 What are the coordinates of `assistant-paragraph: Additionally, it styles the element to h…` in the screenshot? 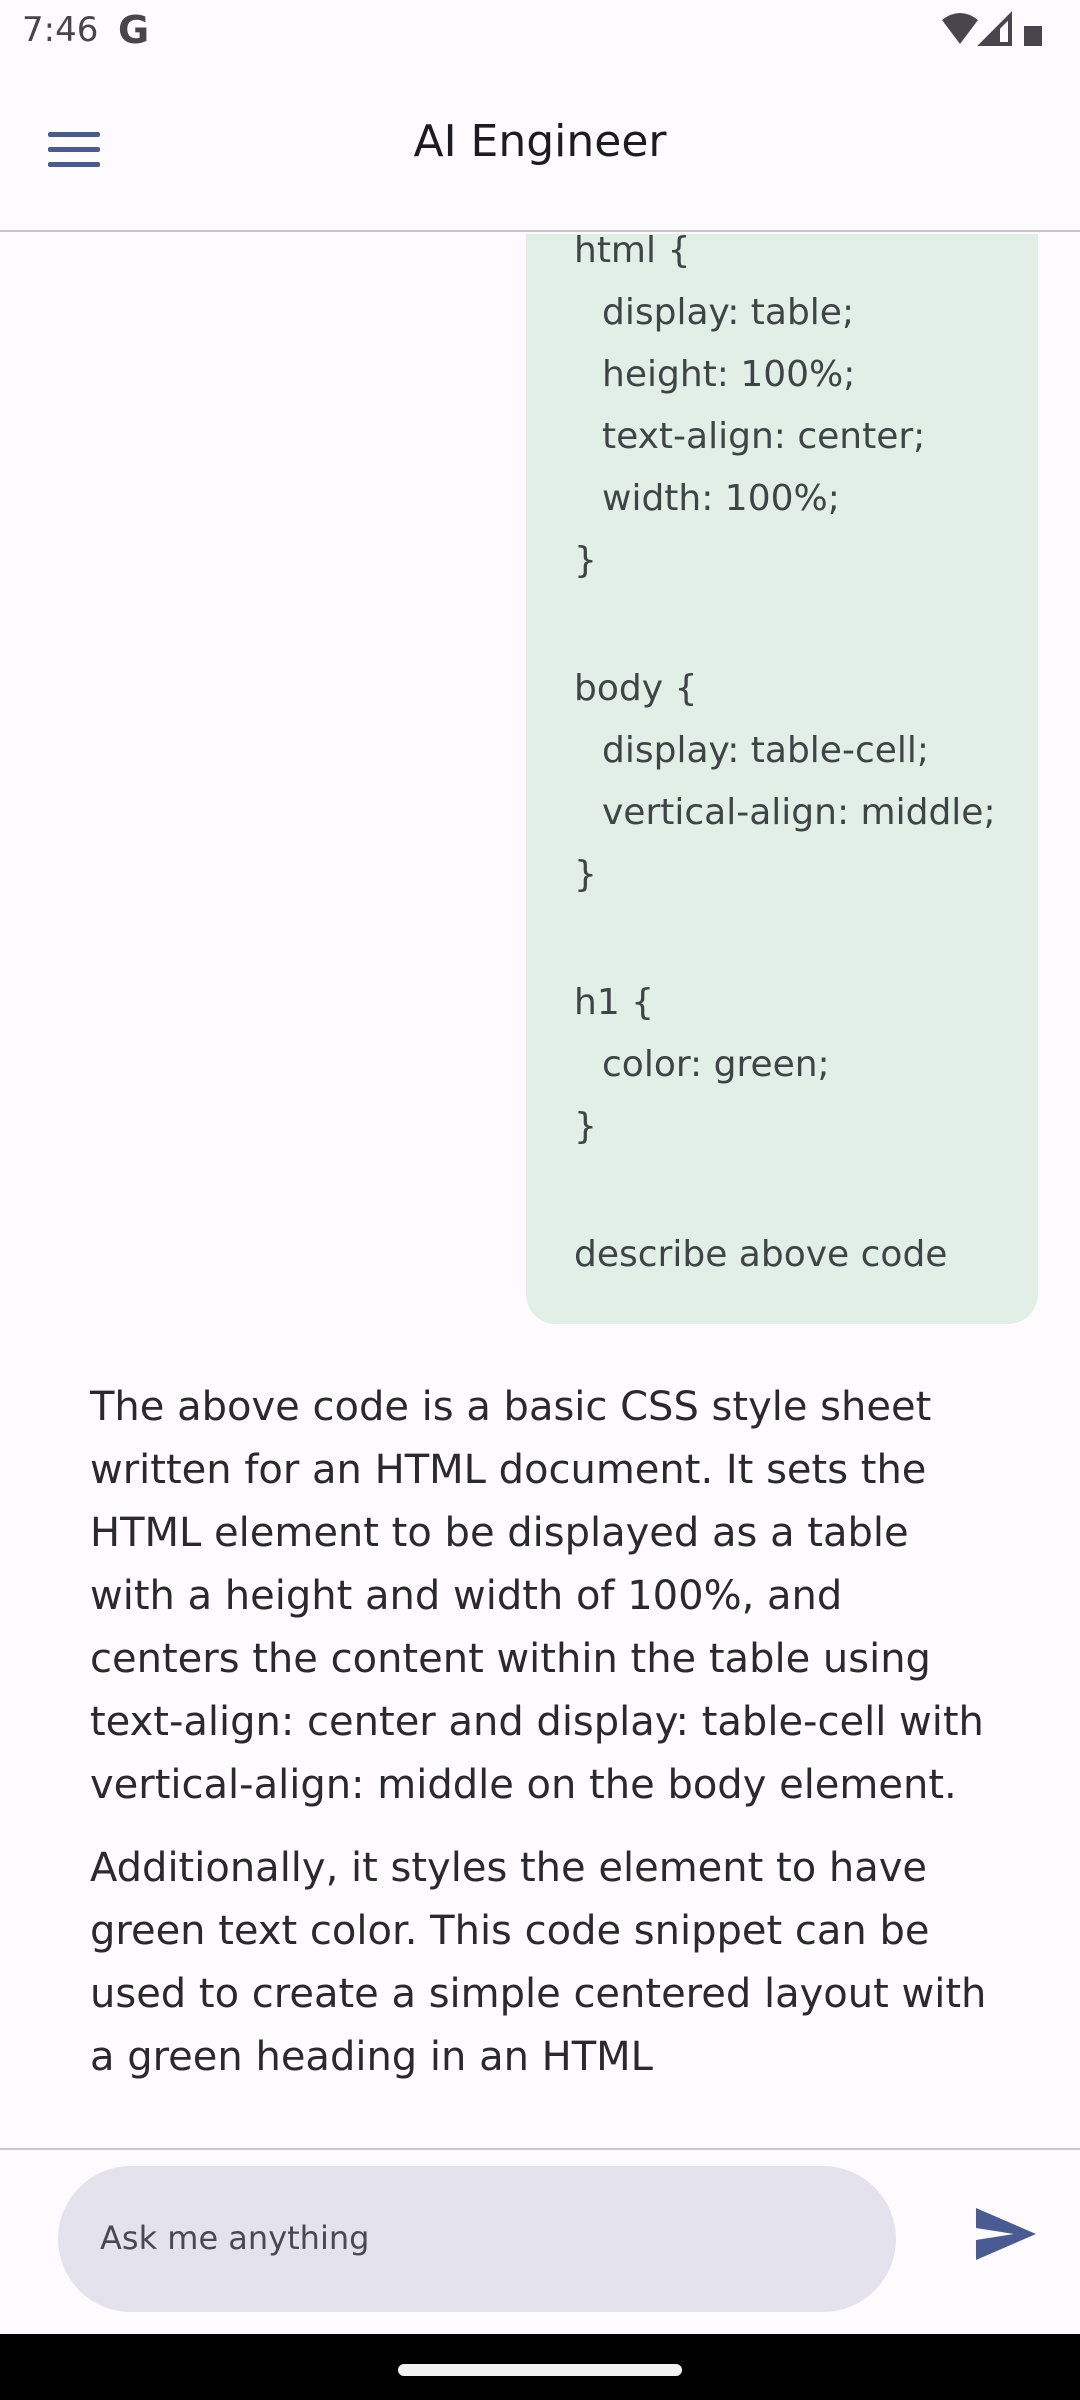 It's located at (538, 1962).